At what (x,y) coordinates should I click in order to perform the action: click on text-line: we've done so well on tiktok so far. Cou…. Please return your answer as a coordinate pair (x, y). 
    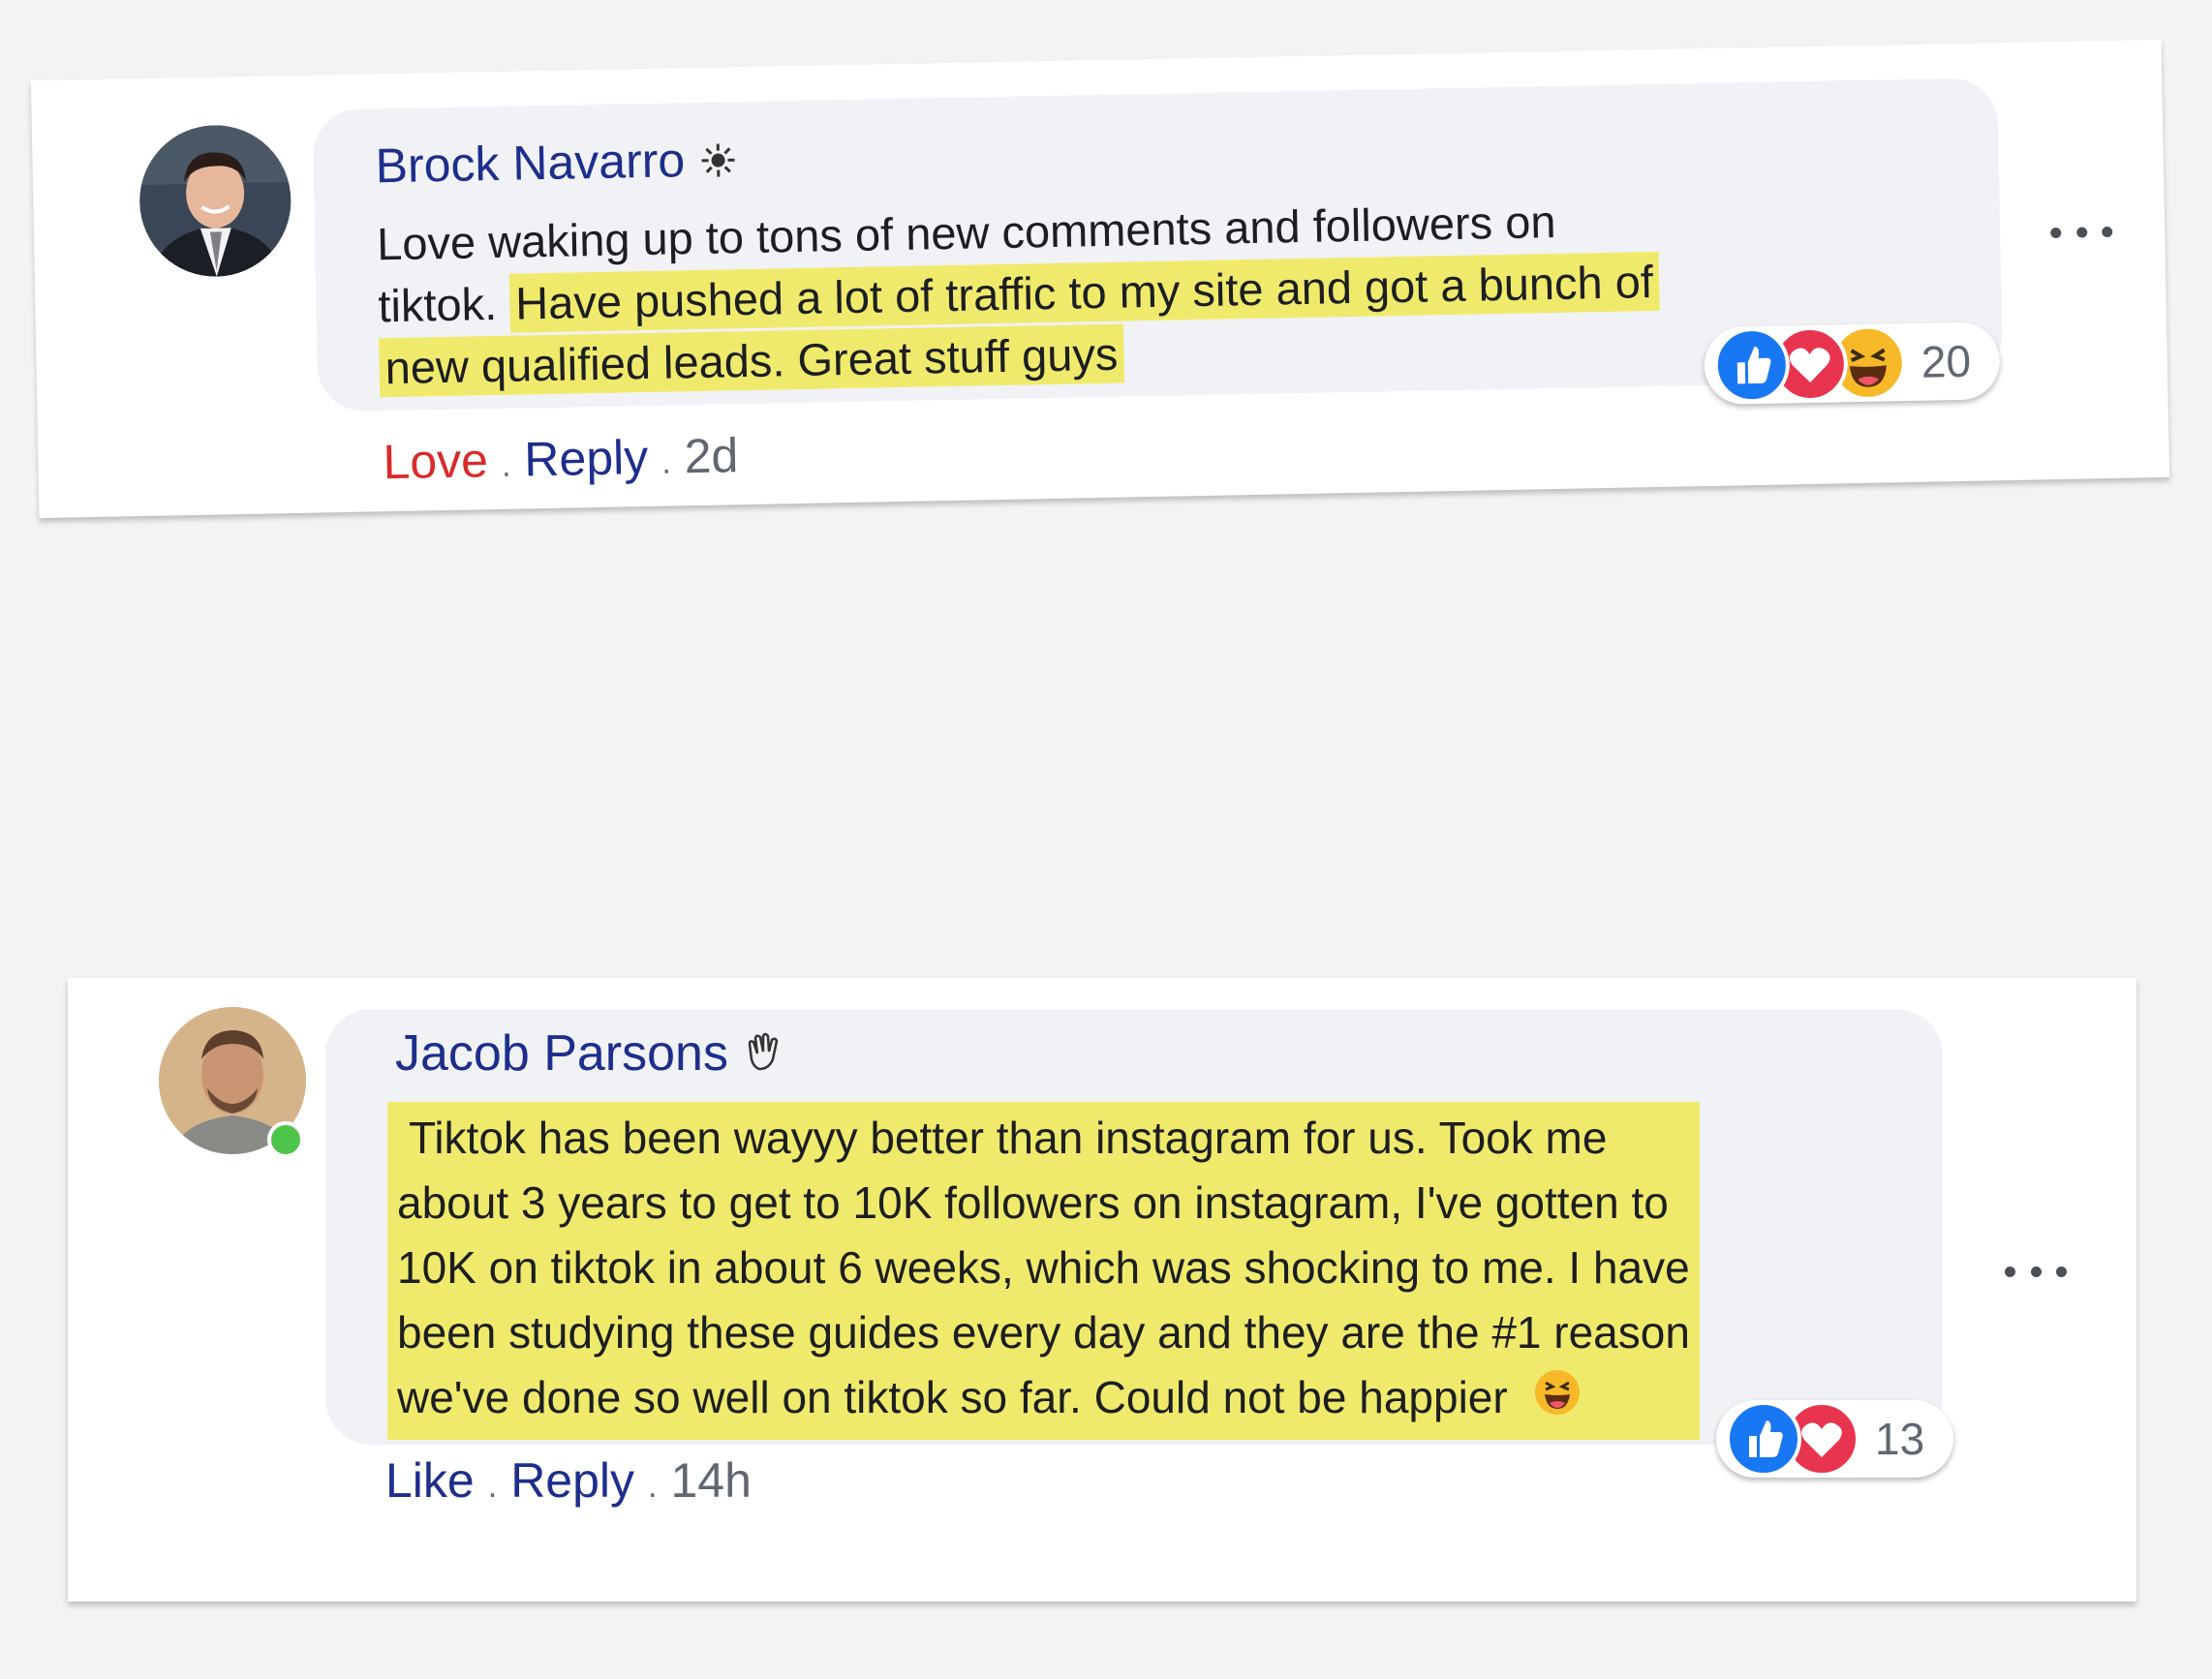
    Looking at the image, I should click on (1043, 1399).